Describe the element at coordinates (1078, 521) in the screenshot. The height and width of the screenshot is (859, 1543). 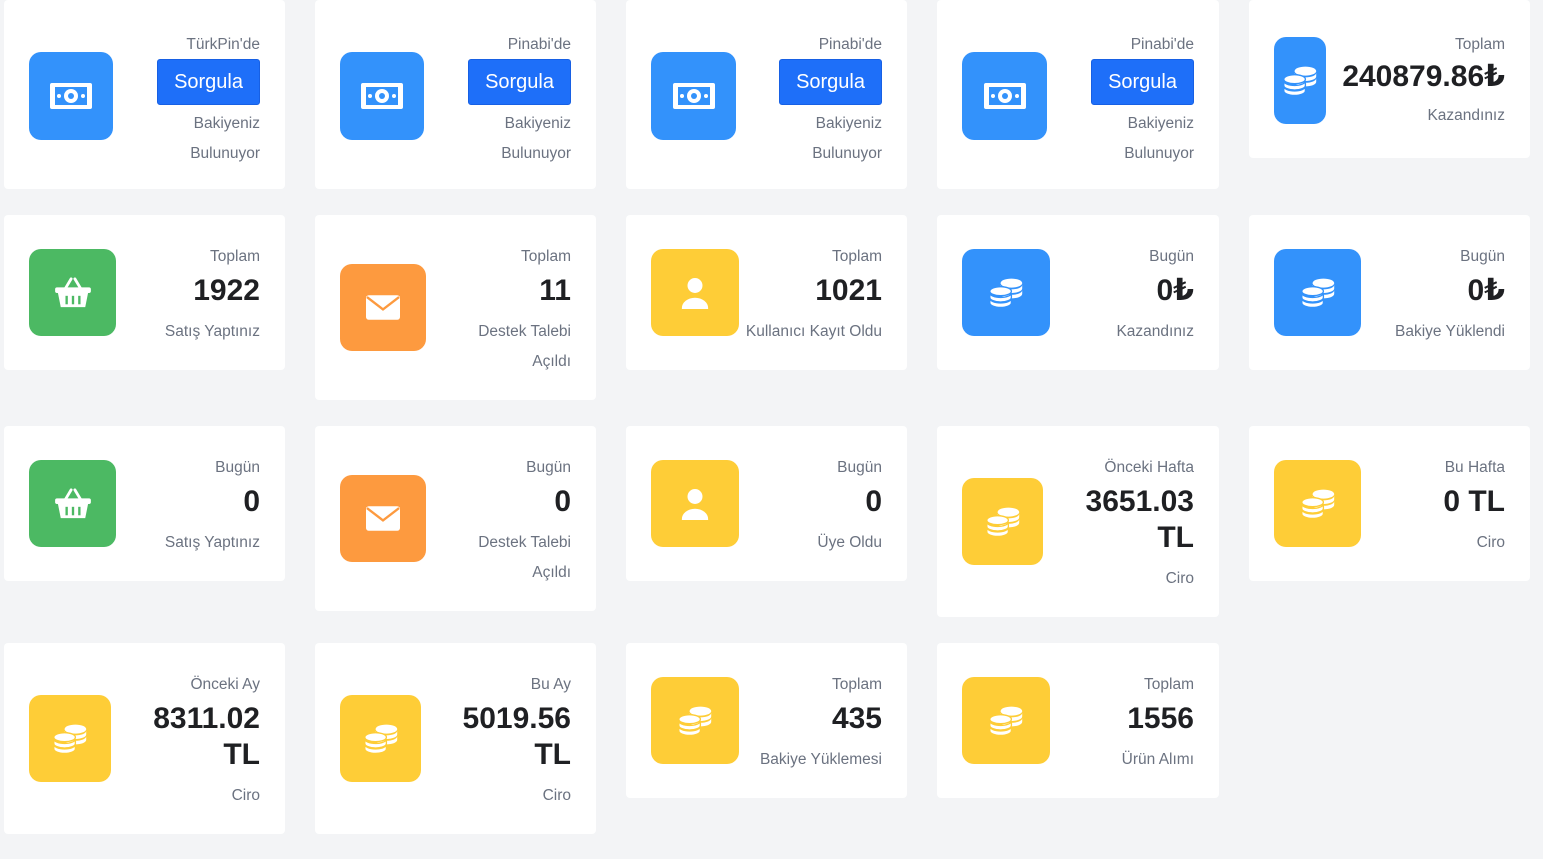
I see `card-previous-week-revenue: Önceki Hafta 3651.03 TL Ciro` at that location.